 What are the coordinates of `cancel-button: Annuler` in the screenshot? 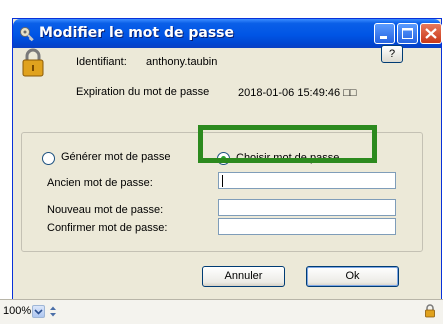 It's located at (243, 276).